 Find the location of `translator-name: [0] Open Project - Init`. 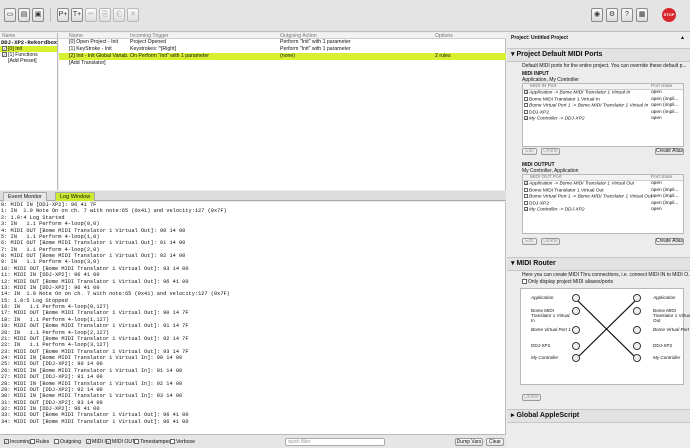

translator-name: [0] Open Project - Init is located at coordinates (94, 42).